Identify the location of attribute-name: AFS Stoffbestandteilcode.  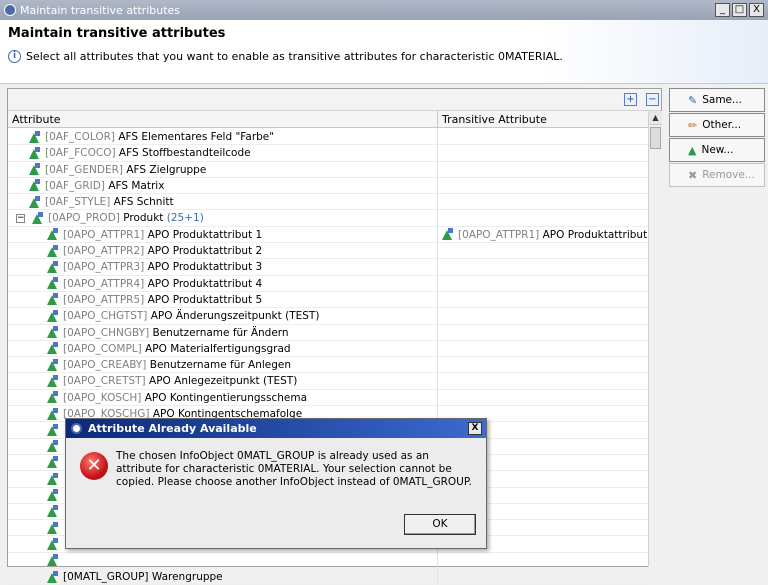
(184, 153).